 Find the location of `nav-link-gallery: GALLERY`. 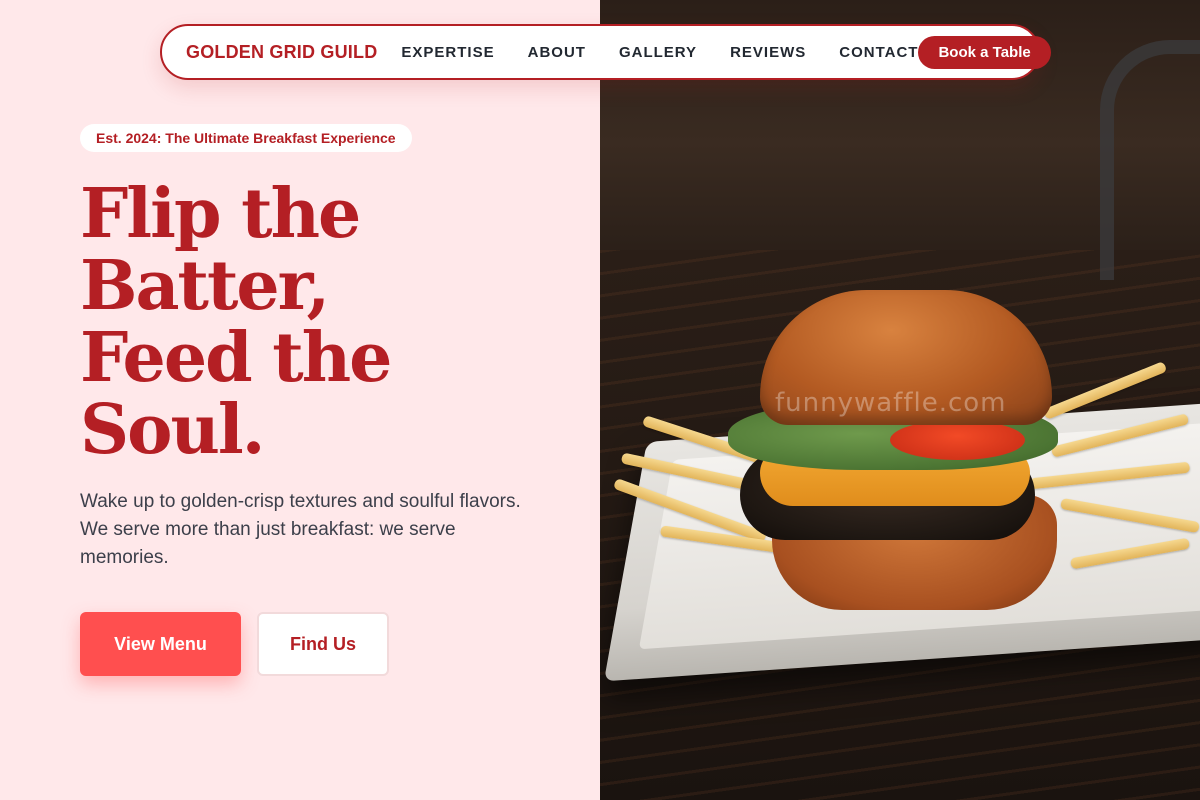

nav-link-gallery: GALLERY is located at coordinates (658, 52).